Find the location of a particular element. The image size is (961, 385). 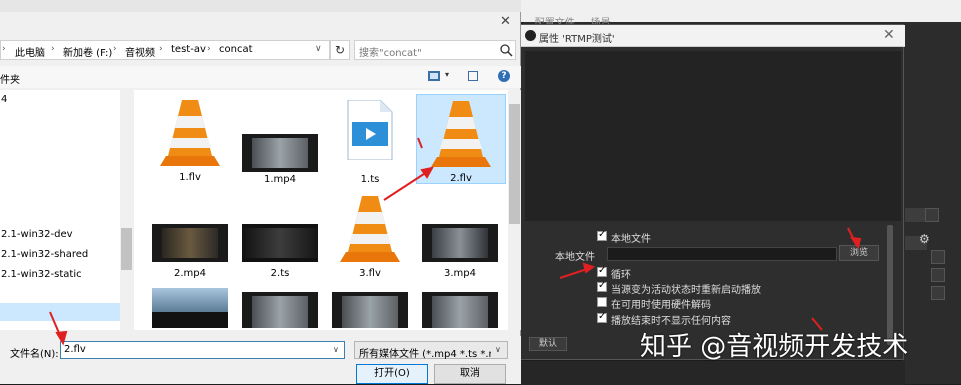

arrow-mark is located at coordinates (420, 143).